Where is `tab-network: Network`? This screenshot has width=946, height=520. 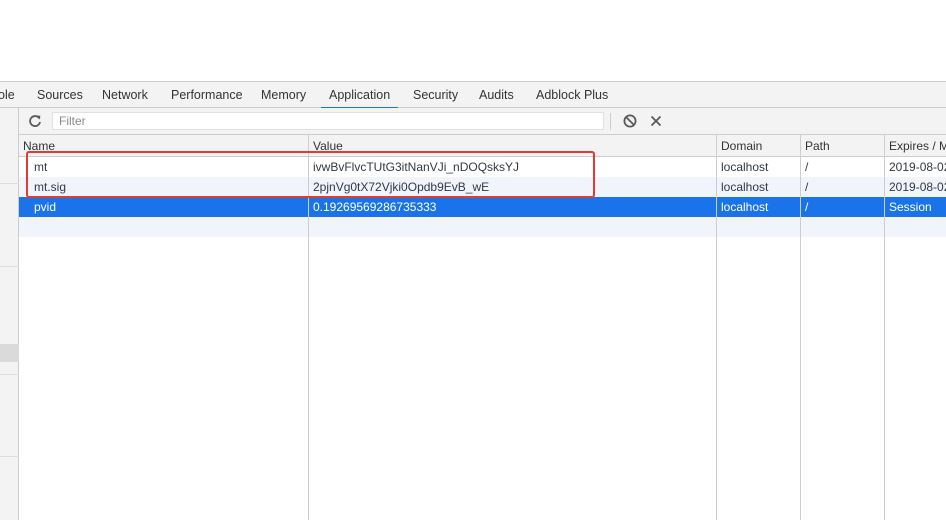
tab-network: Network is located at coordinates (125, 95).